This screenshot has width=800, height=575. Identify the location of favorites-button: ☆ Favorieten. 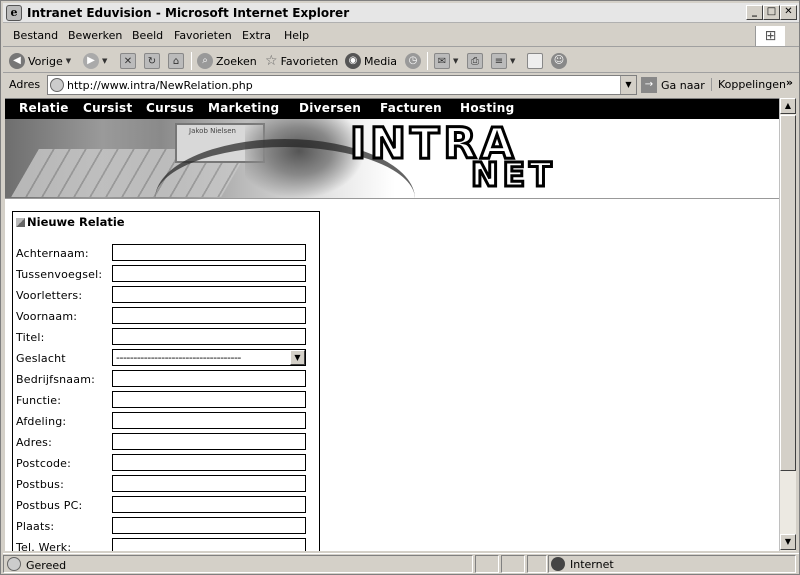
(301, 61).